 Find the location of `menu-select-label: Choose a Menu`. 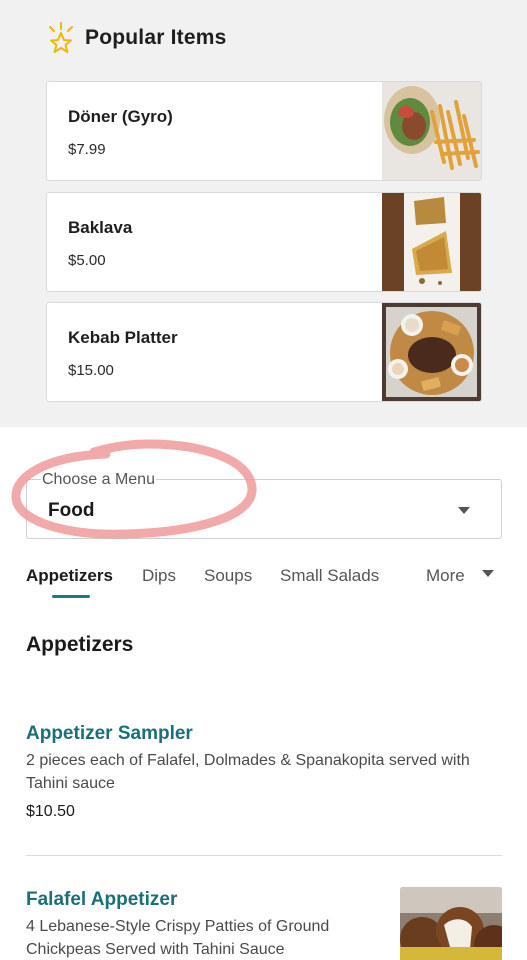

menu-select-label: Choose a Menu is located at coordinates (98, 480).